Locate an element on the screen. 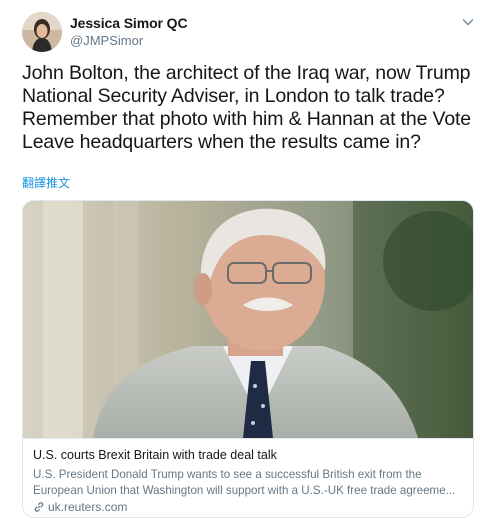 This screenshot has width=480, height=524. card-domain: uk.reuters.com is located at coordinates (80, 508).